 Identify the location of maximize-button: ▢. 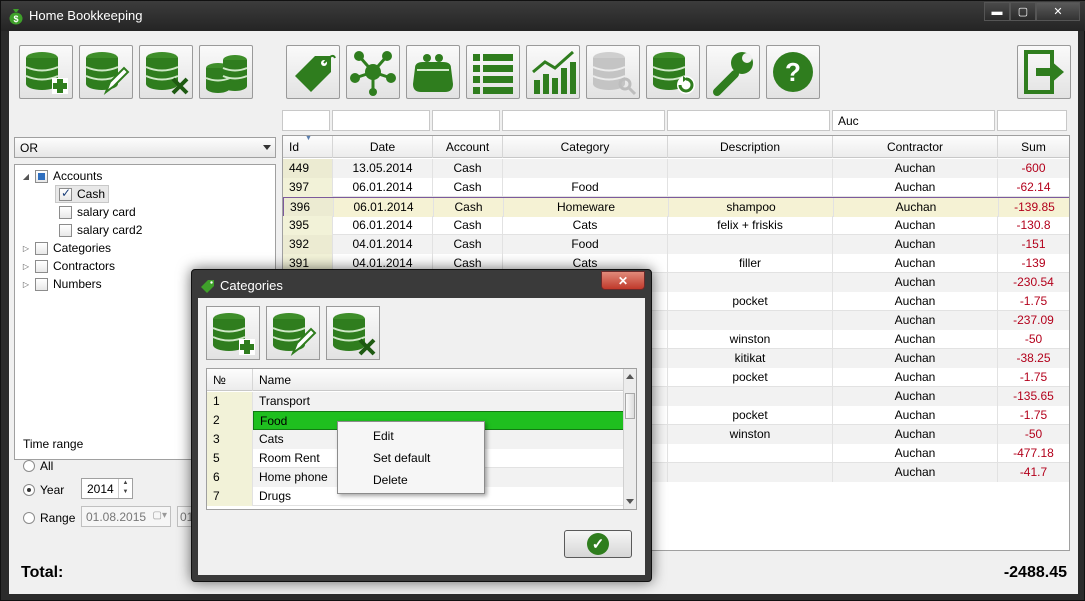
(1023, 11).